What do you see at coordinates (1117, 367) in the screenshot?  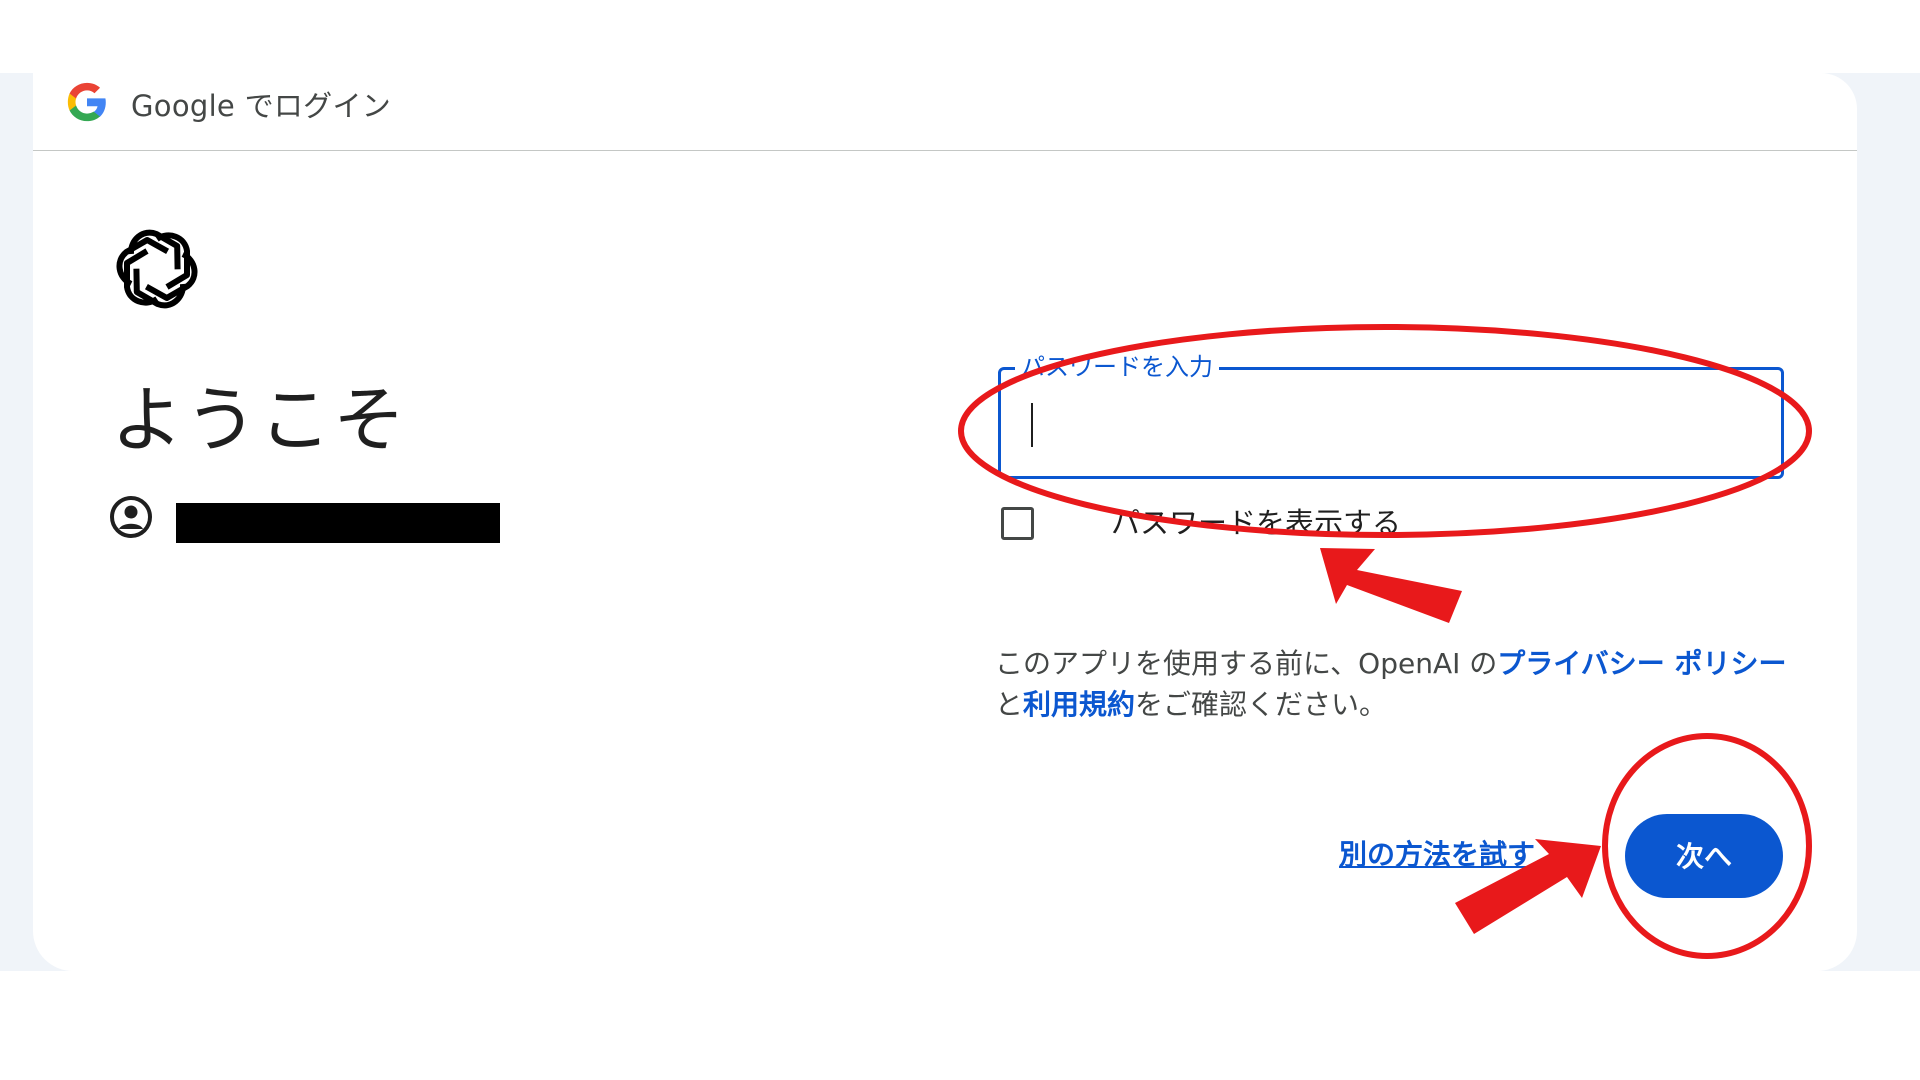 I see `password-field-label: パスワードを入力` at bounding box center [1117, 367].